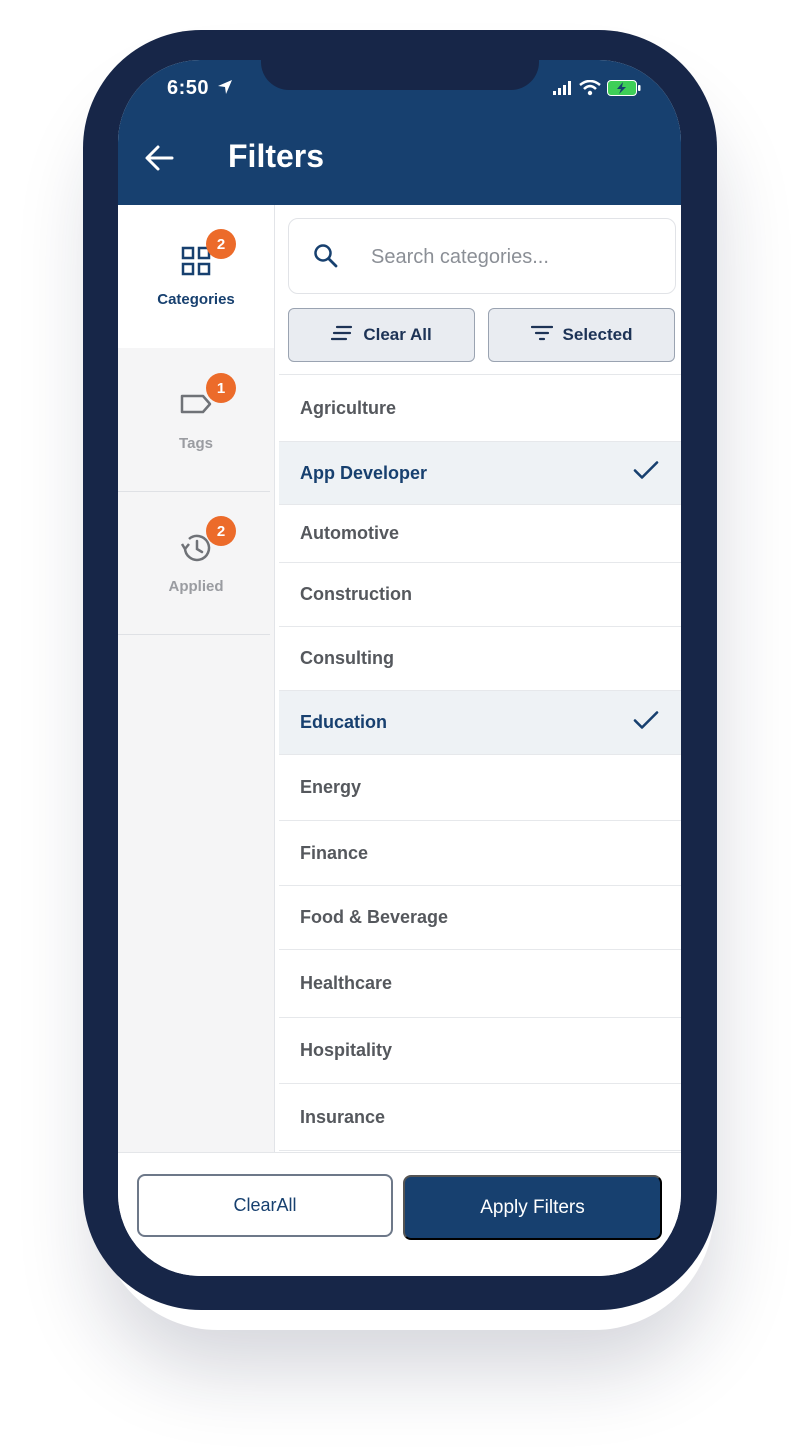  What do you see at coordinates (590, 90) in the screenshot?
I see `wifi-icon` at bounding box center [590, 90].